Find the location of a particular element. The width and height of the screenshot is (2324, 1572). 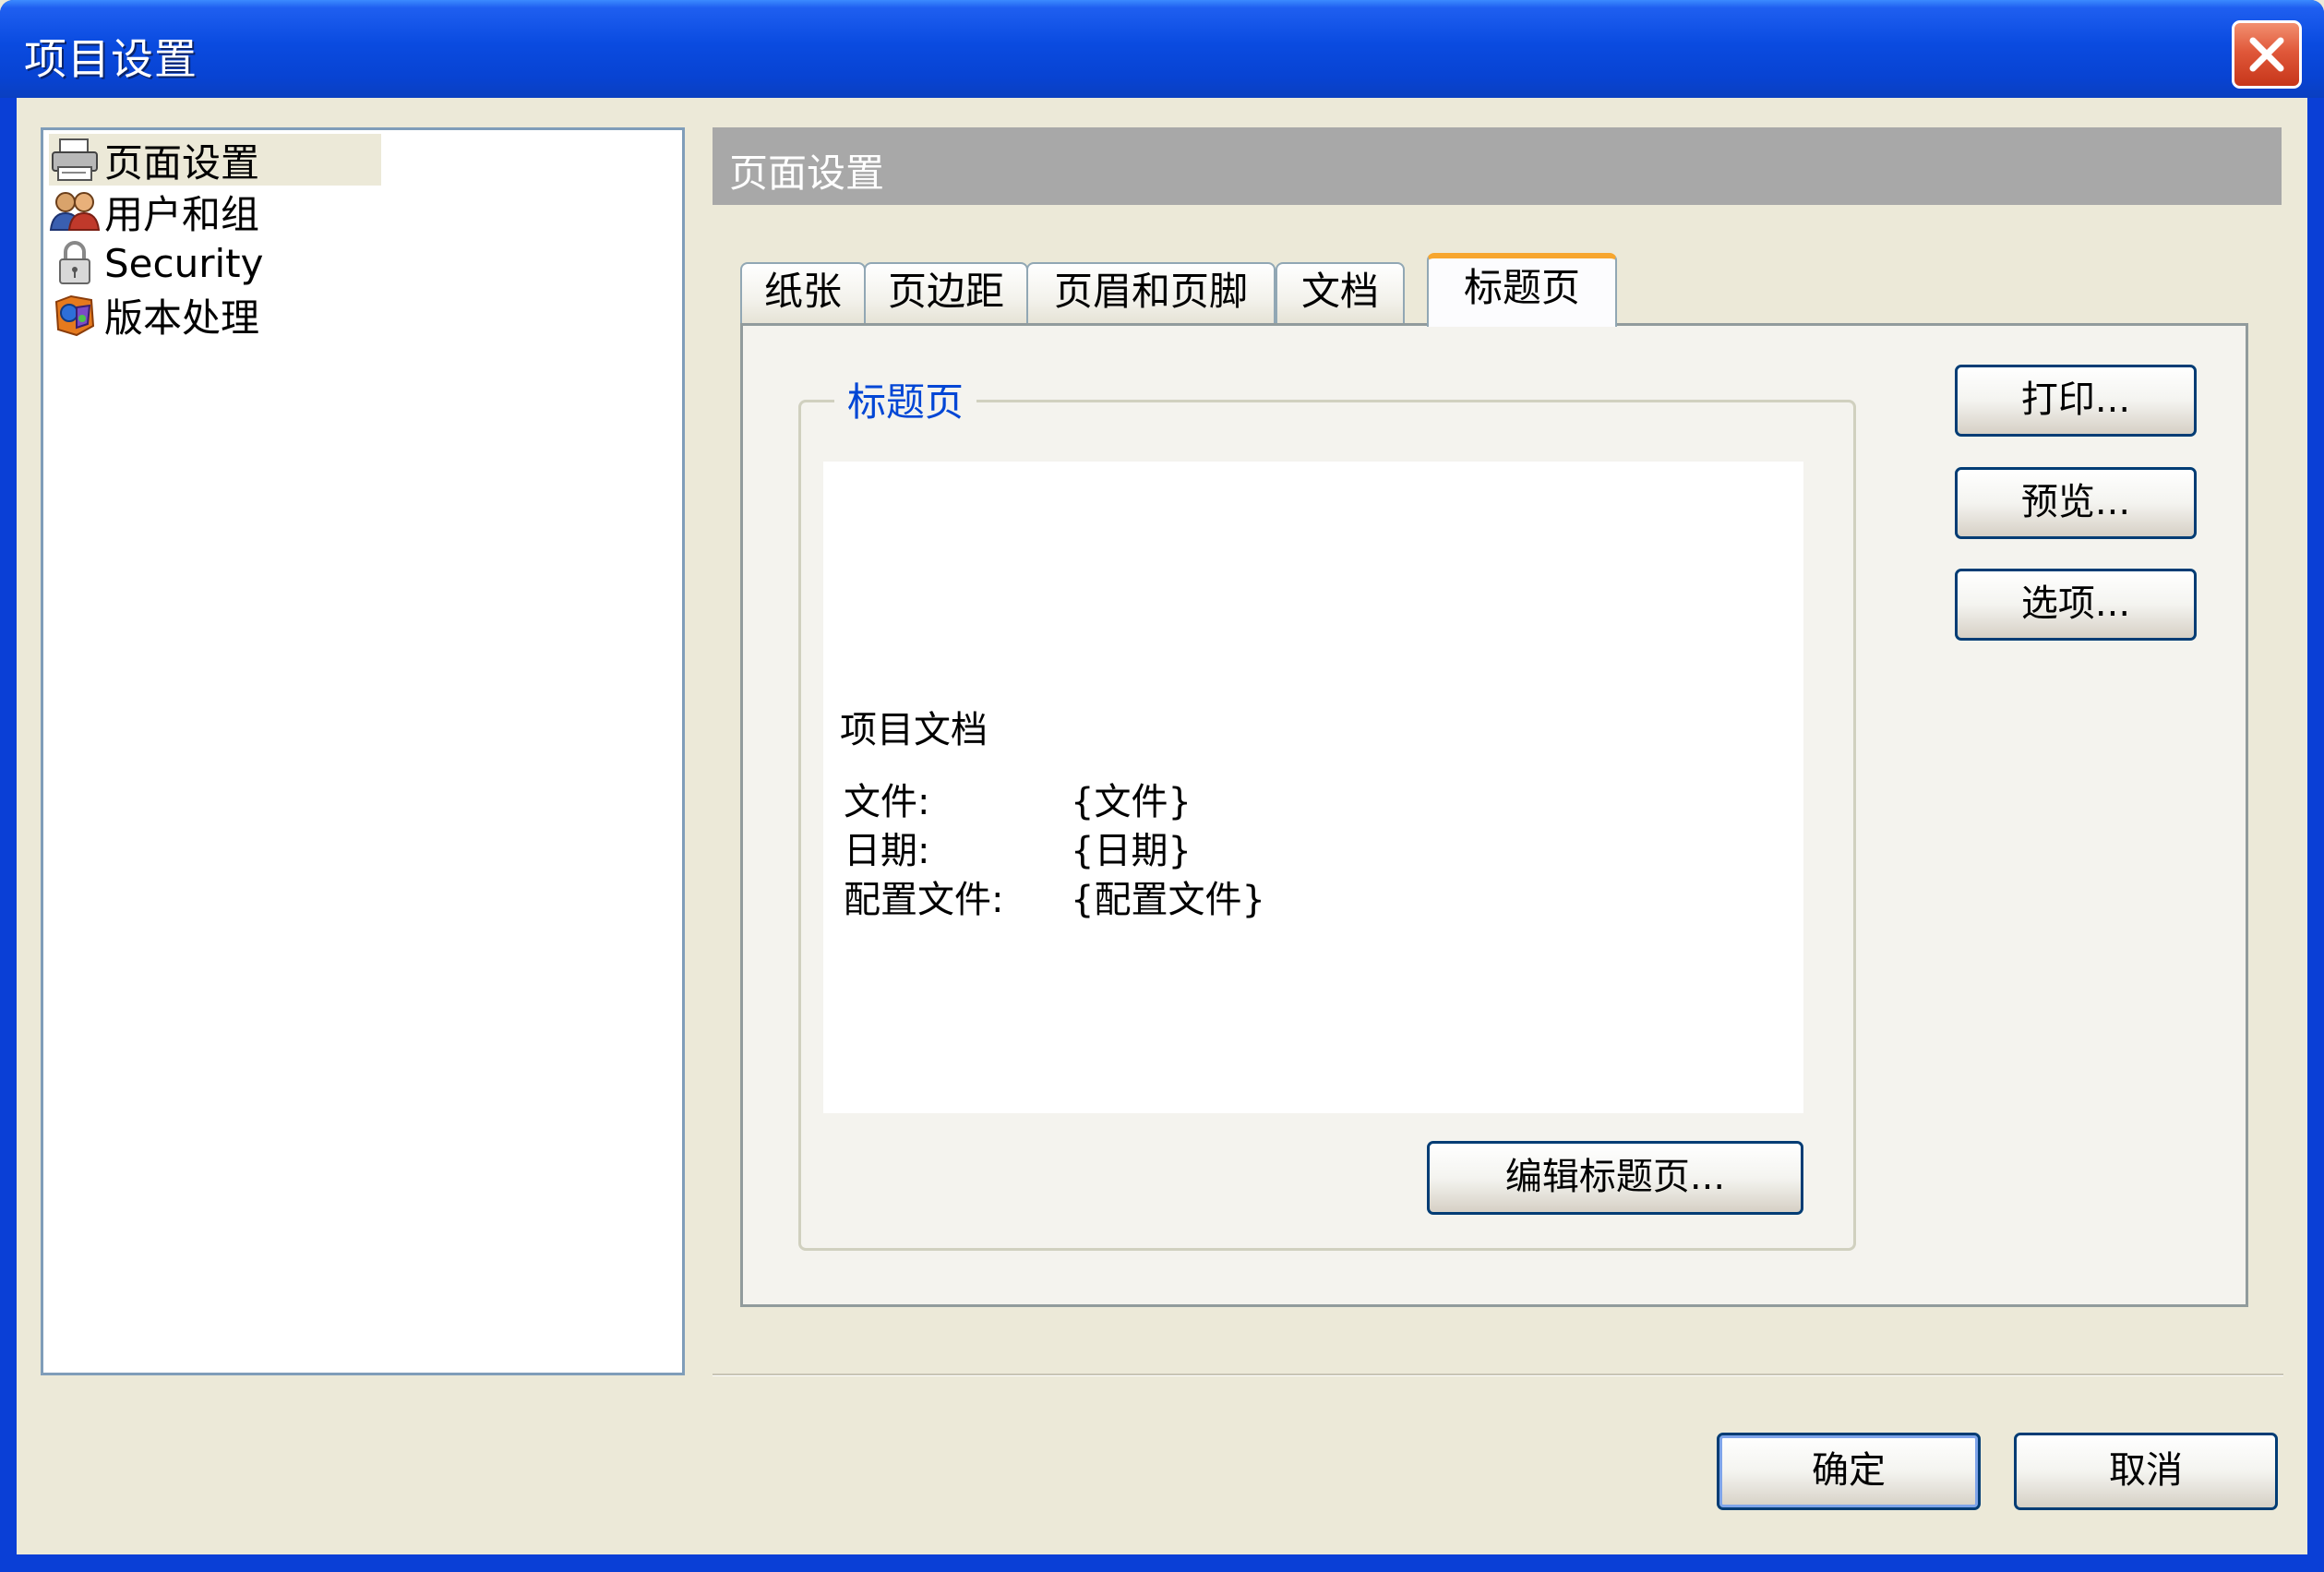

nav-item-page-setup: 页面设置 is located at coordinates (215, 160).